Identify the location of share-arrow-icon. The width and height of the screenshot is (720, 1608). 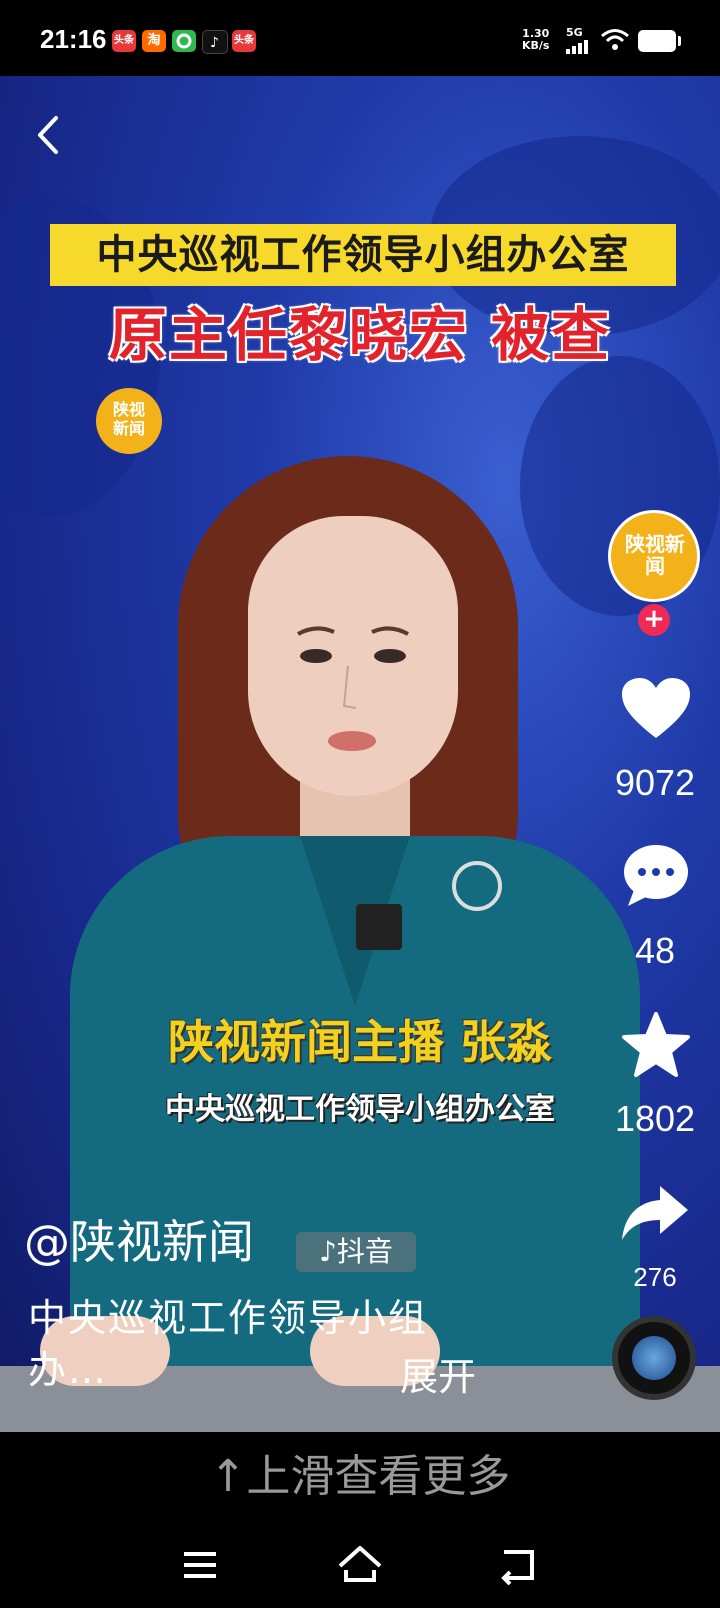
(656, 1213).